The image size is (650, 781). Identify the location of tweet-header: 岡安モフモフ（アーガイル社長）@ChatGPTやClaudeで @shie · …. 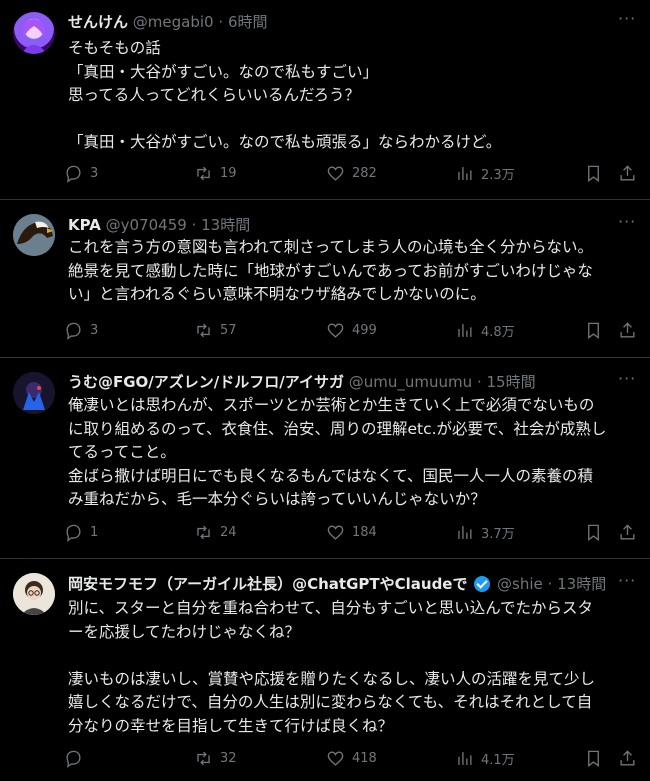
(339, 584).